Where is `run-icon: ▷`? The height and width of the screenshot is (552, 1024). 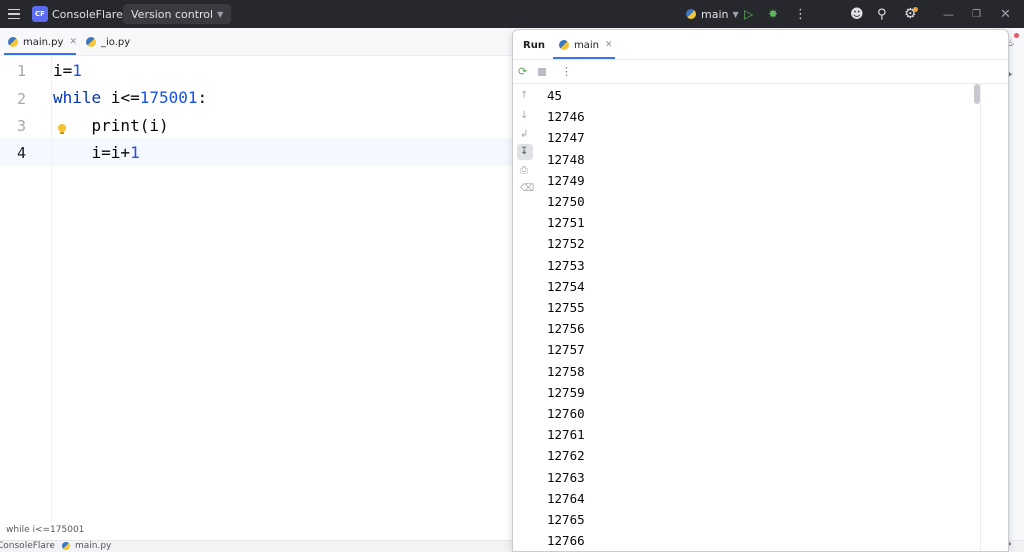
run-icon: ▷ is located at coordinates (748, 14).